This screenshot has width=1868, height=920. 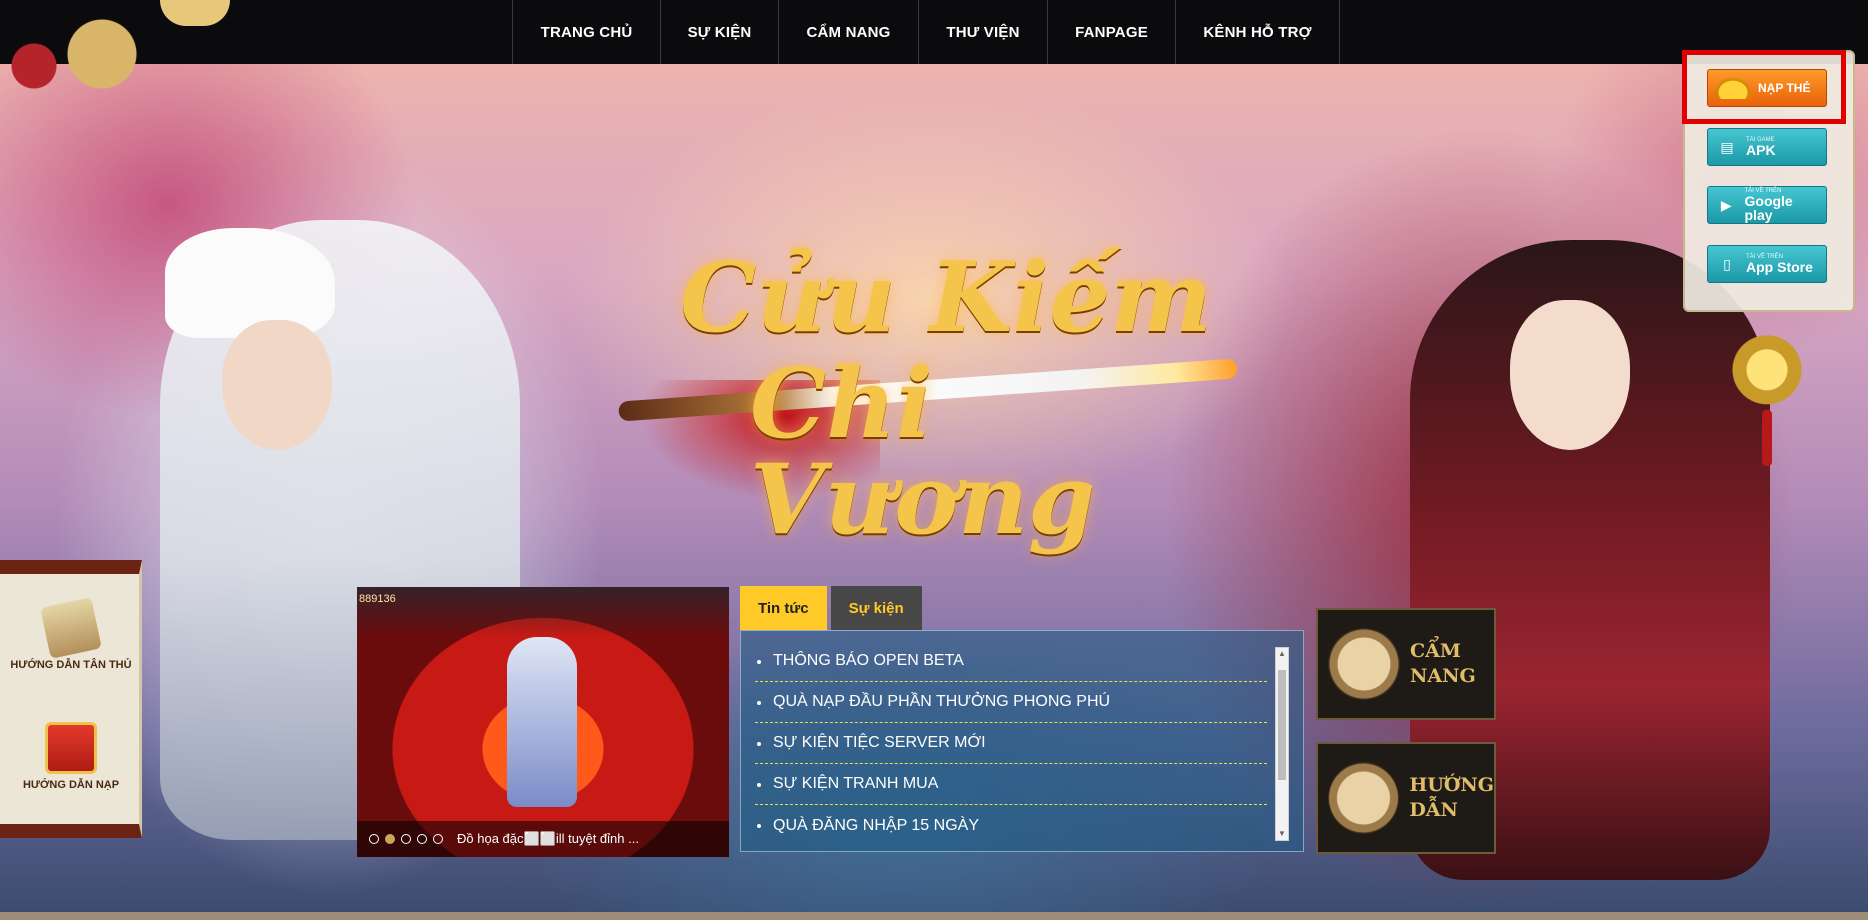 What do you see at coordinates (849, 32) in the screenshot?
I see `nav-item-cam-nang: CẨM NANG` at bounding box center [849, 32].